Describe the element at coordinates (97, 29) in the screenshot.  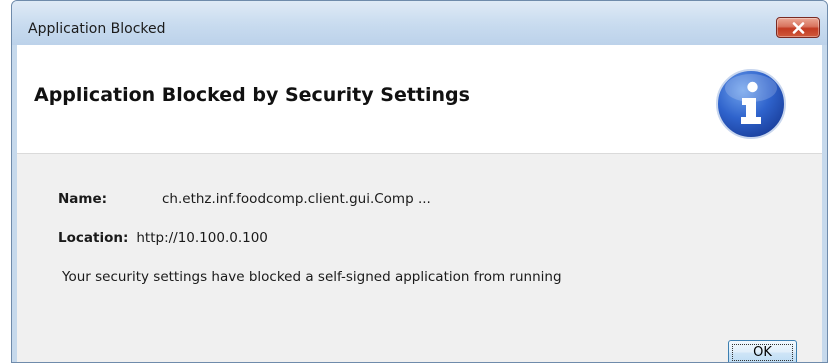
I see `window-title: Application Blocked` at that location.